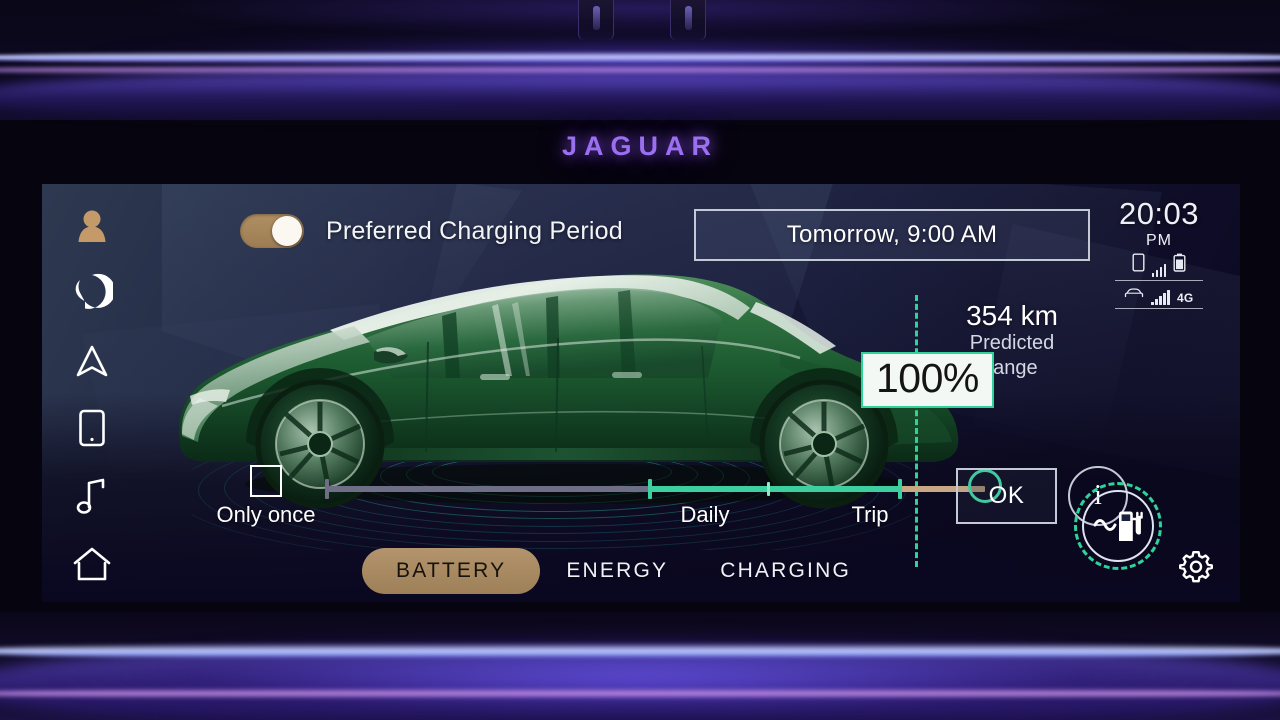 Image resolution: width=1280 pixels, height=720 pixels. What do you see at coordinates (451, 571) in the screenshot?
I see `tab-battery: BATTERY` at bounding box center [451, 571].